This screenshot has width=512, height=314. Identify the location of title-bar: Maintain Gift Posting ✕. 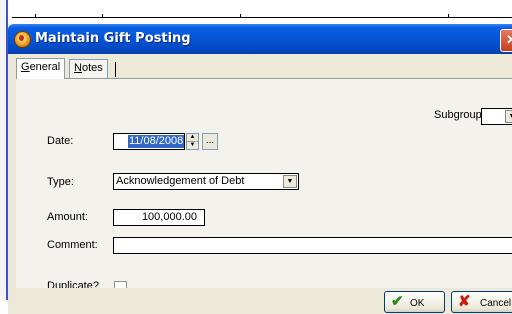
(260, 39).